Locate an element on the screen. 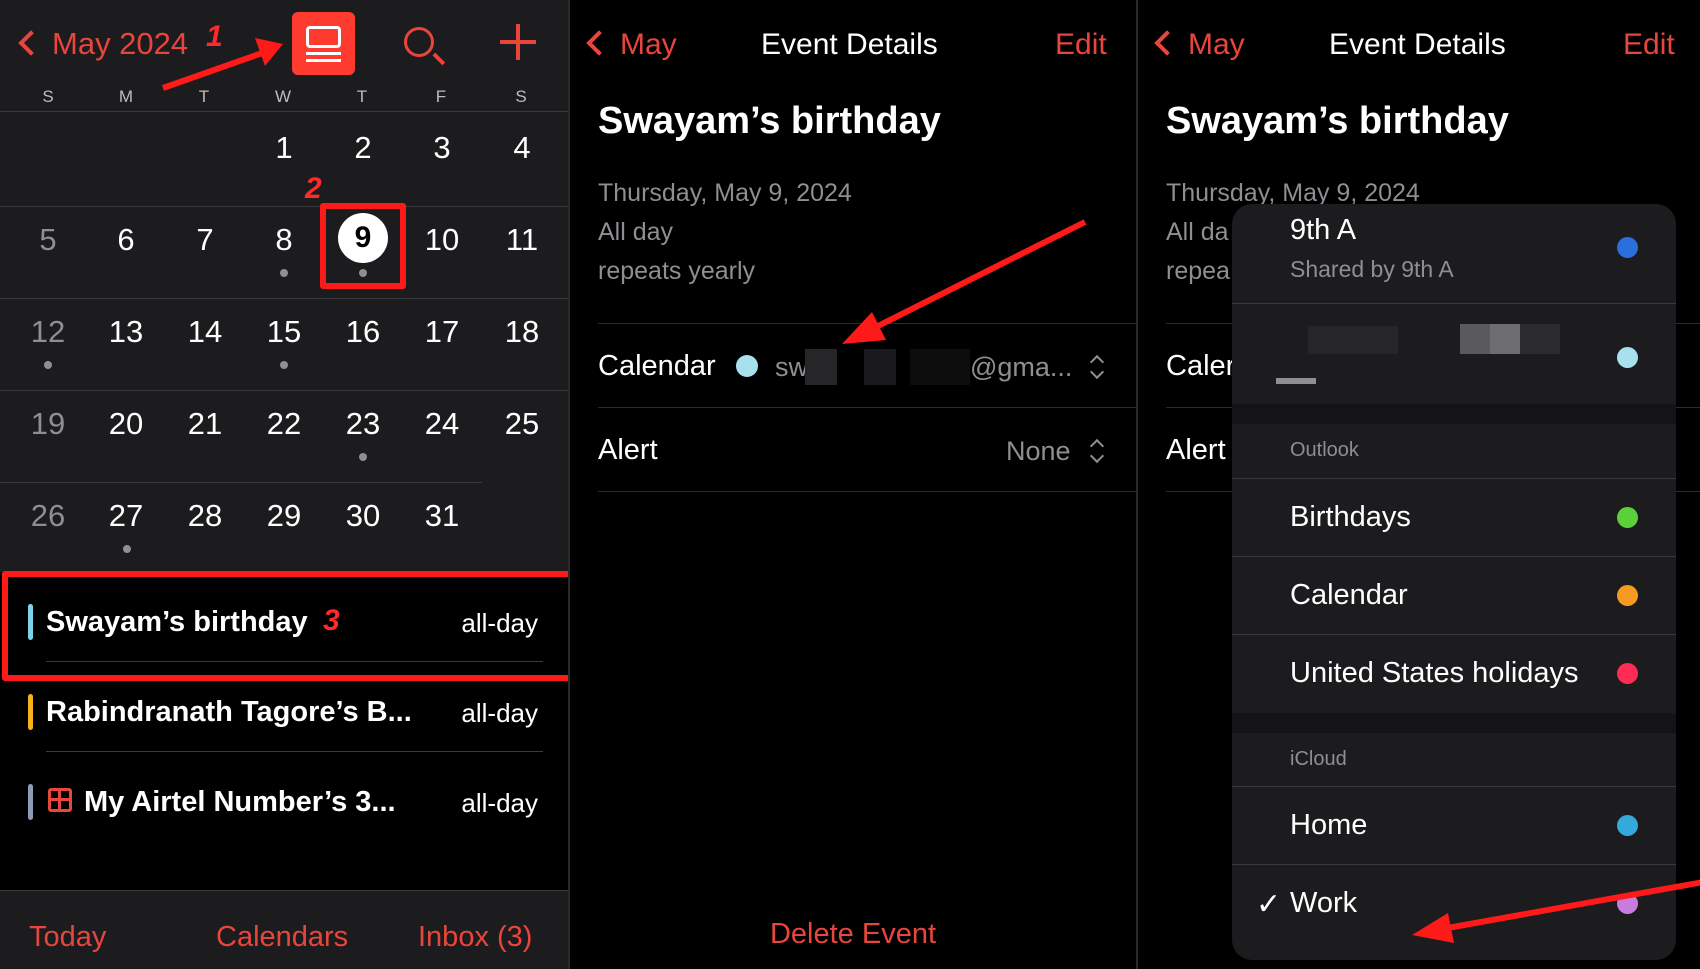 This screenshot has height=969, width=1700. calendar-account-start: sw is located at coordinates (791, 367).